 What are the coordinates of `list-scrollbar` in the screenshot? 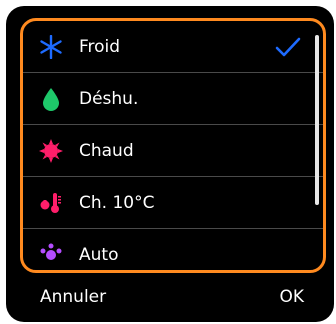 It's located at (317, 120).